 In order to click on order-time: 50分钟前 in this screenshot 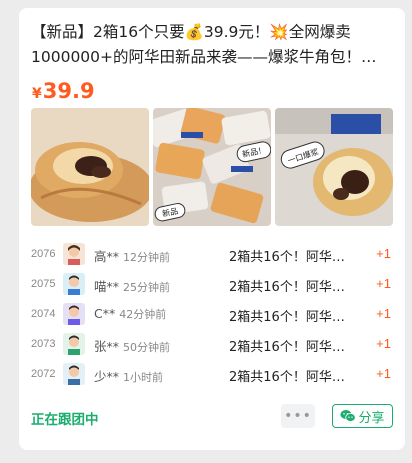, I will do `click(147, 347)`.